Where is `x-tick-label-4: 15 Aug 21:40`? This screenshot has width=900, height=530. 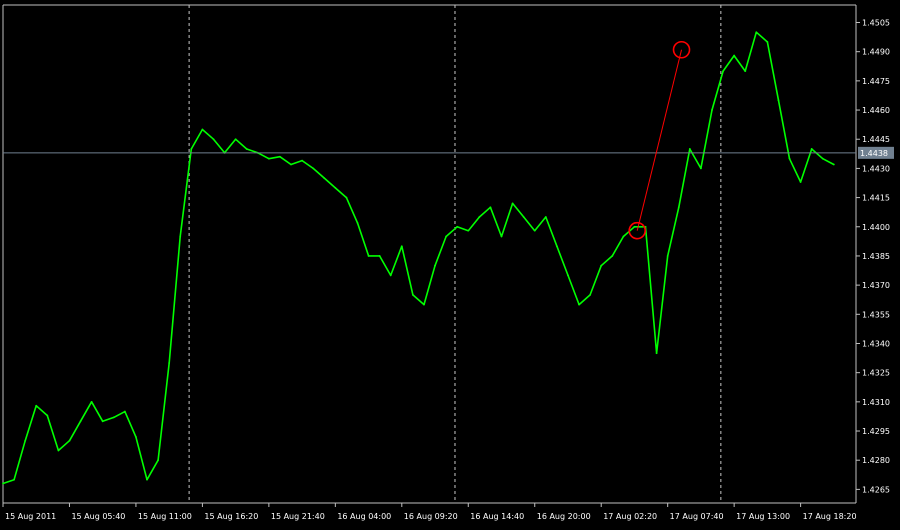
x-tick-label-4: 15 Aug 21:40 is located at coordinates (298, 516).